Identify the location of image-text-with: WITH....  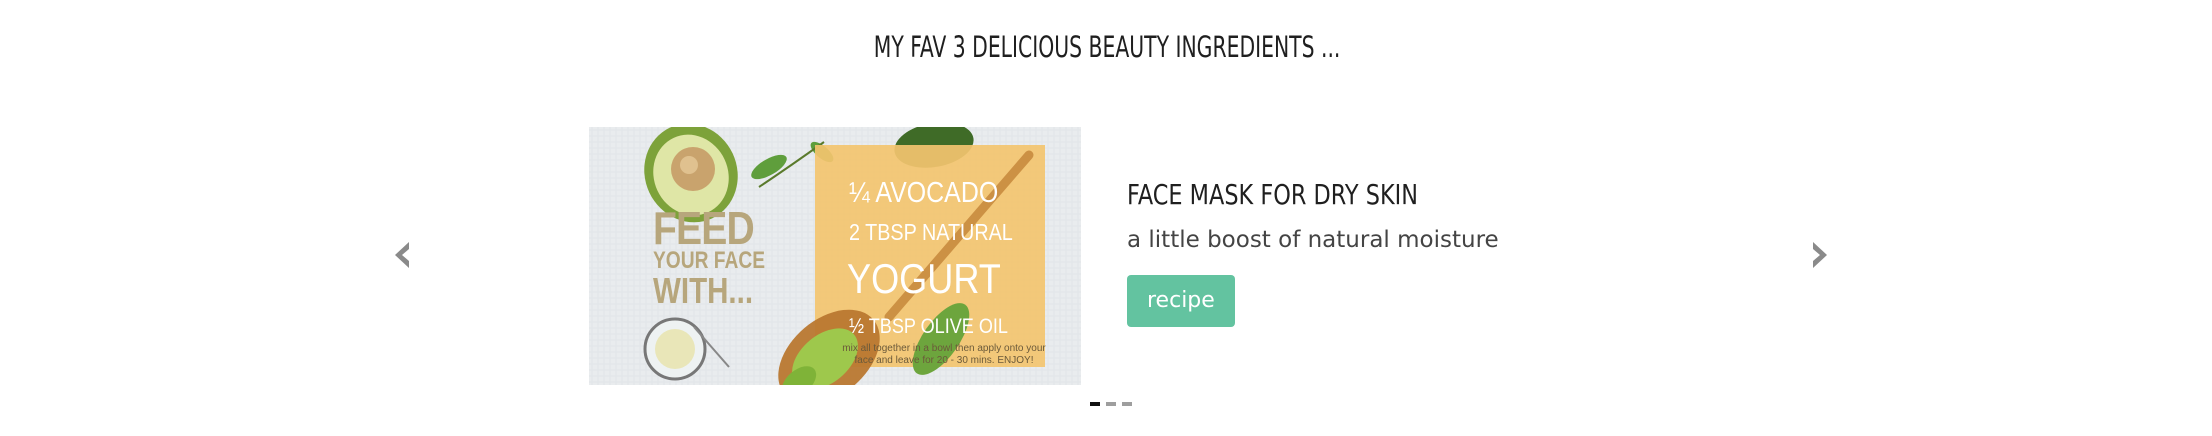
(703, 290).